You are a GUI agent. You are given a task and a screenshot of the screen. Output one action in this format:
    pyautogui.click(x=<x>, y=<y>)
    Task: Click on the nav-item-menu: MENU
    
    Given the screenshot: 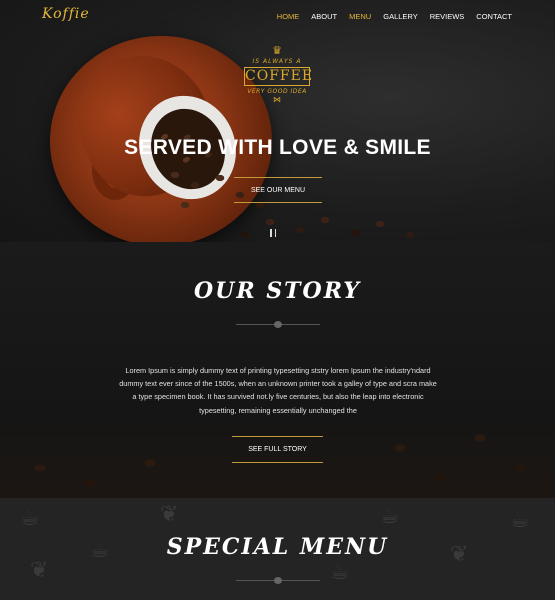 What is the action you would take?
    pyautogui.click(x=360, y=16)
    